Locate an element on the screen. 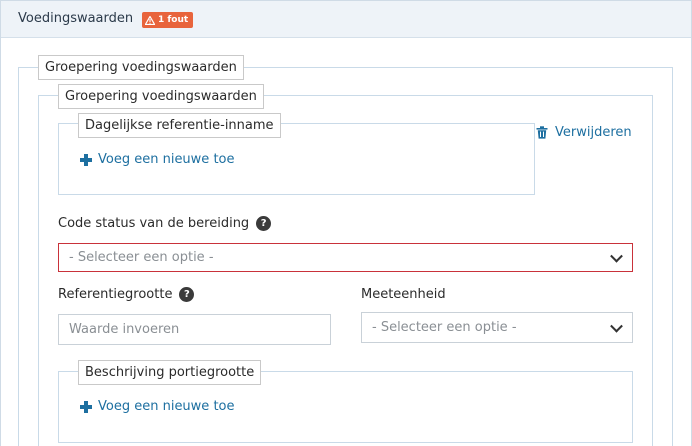  preparation-status-value: - Selecteer een optie - is located at coordinates (141, 257).